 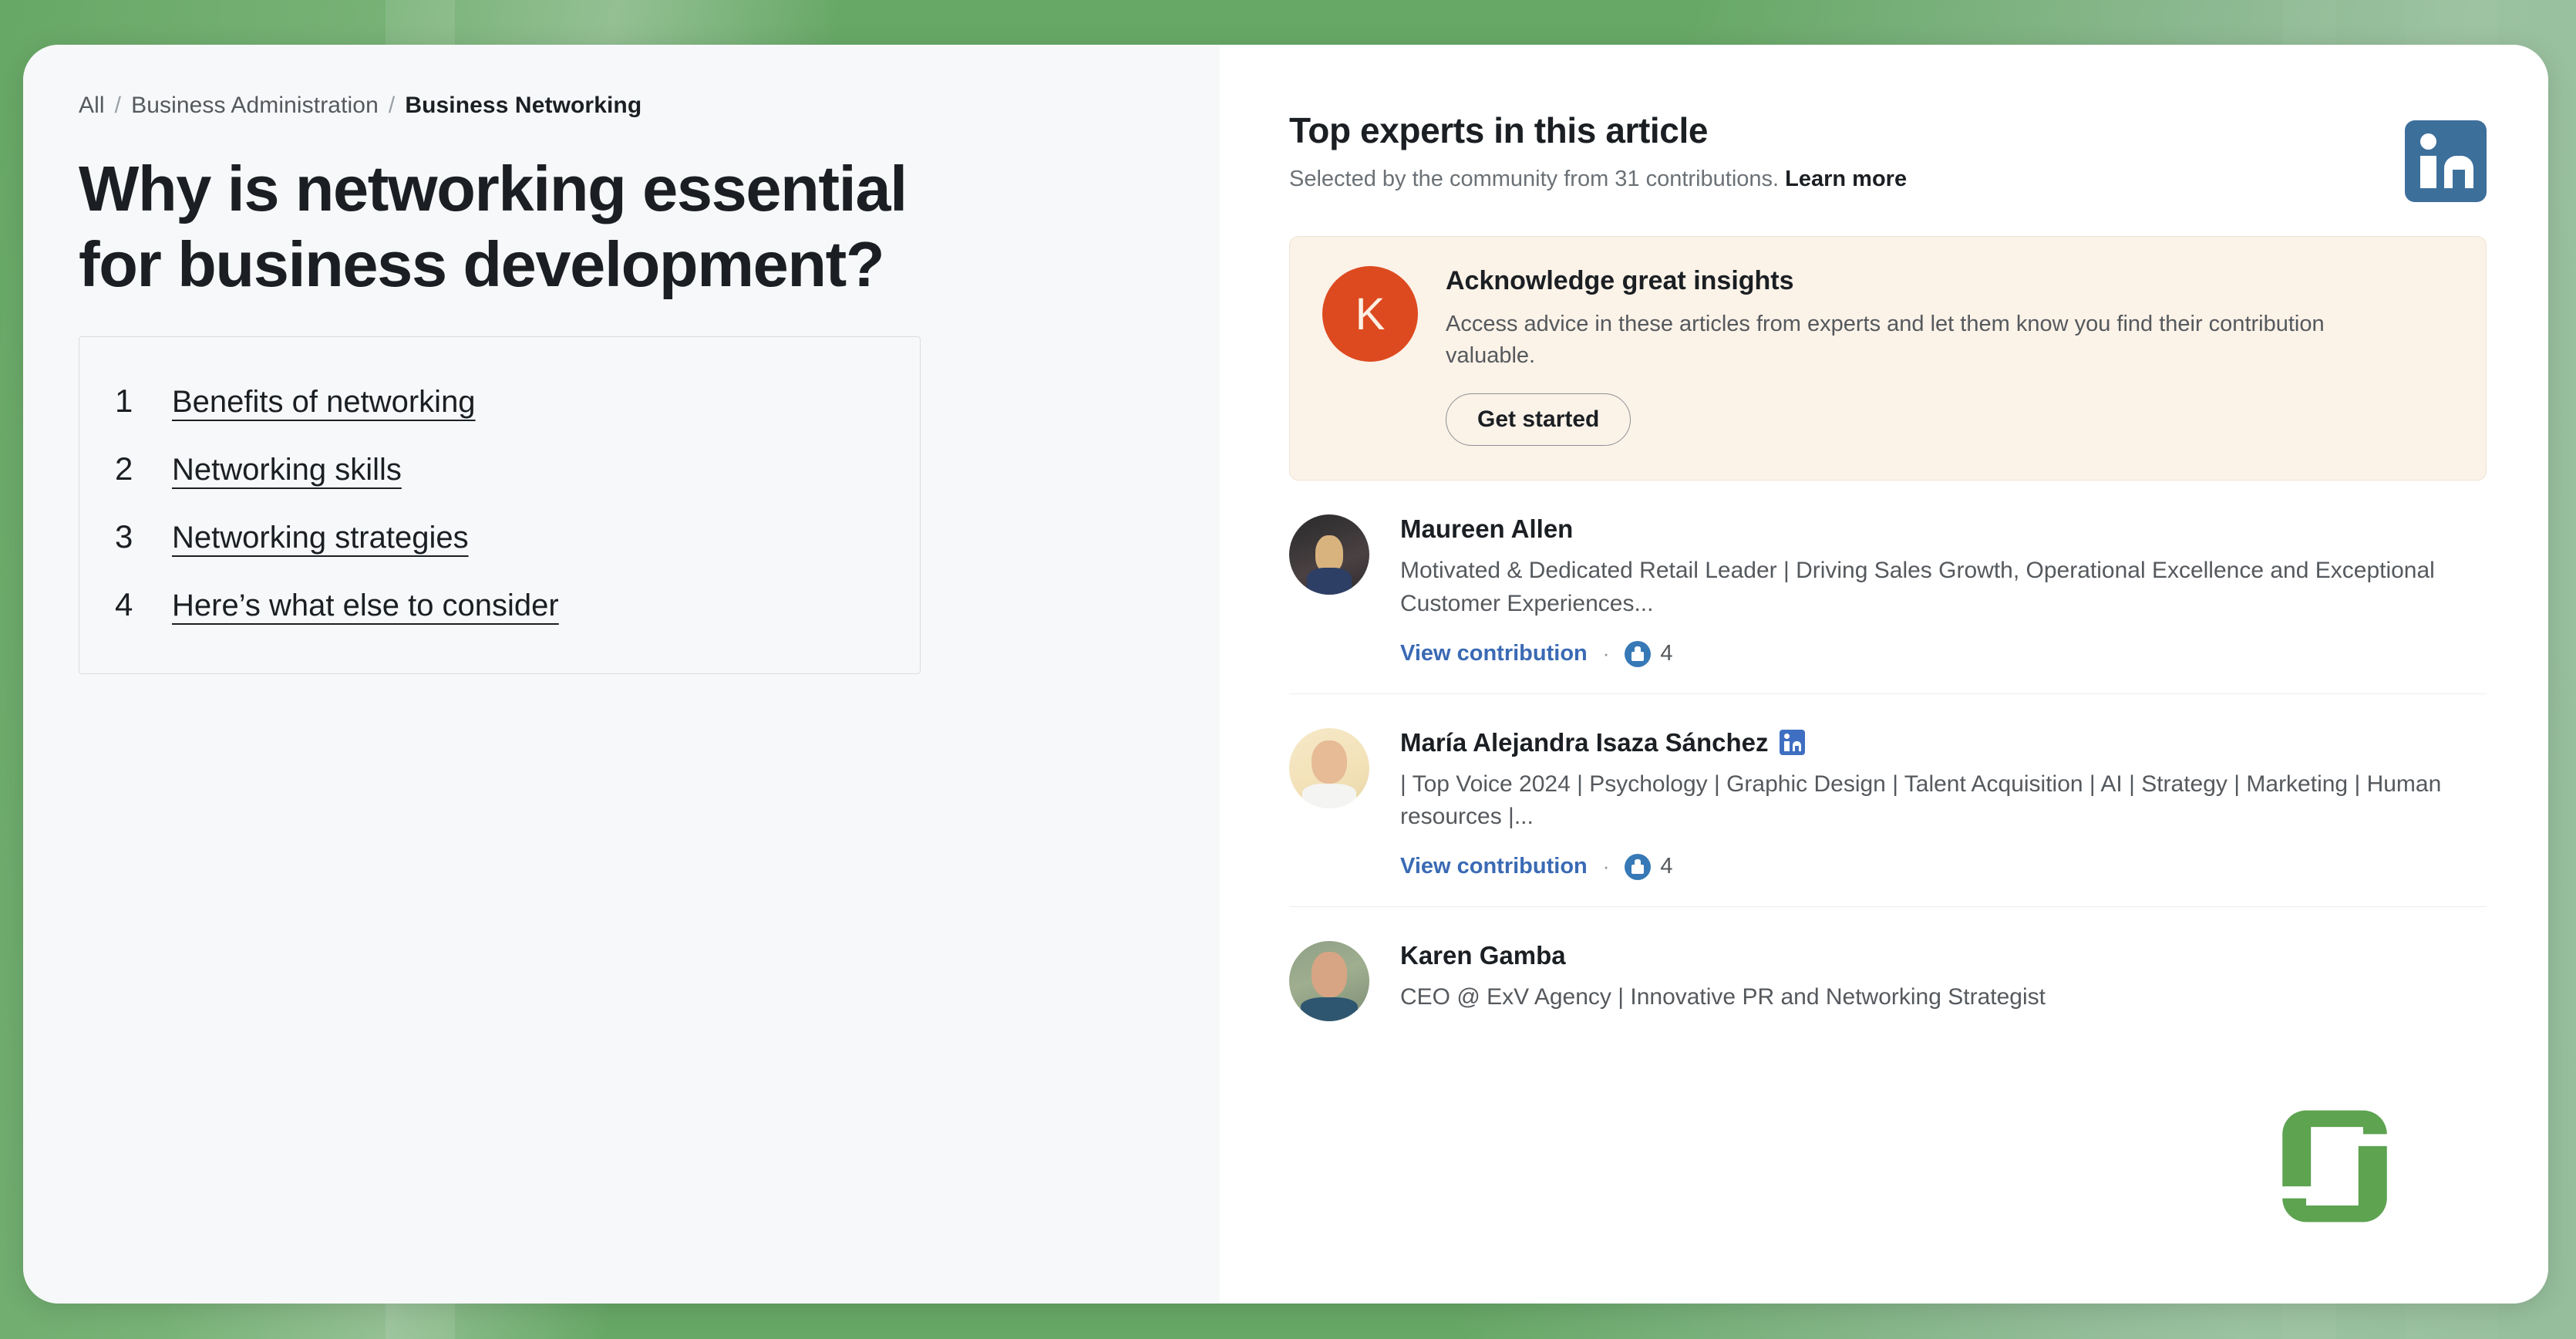 I want to click on learn-more-link: Learn more, so click(x=1846, y=179).